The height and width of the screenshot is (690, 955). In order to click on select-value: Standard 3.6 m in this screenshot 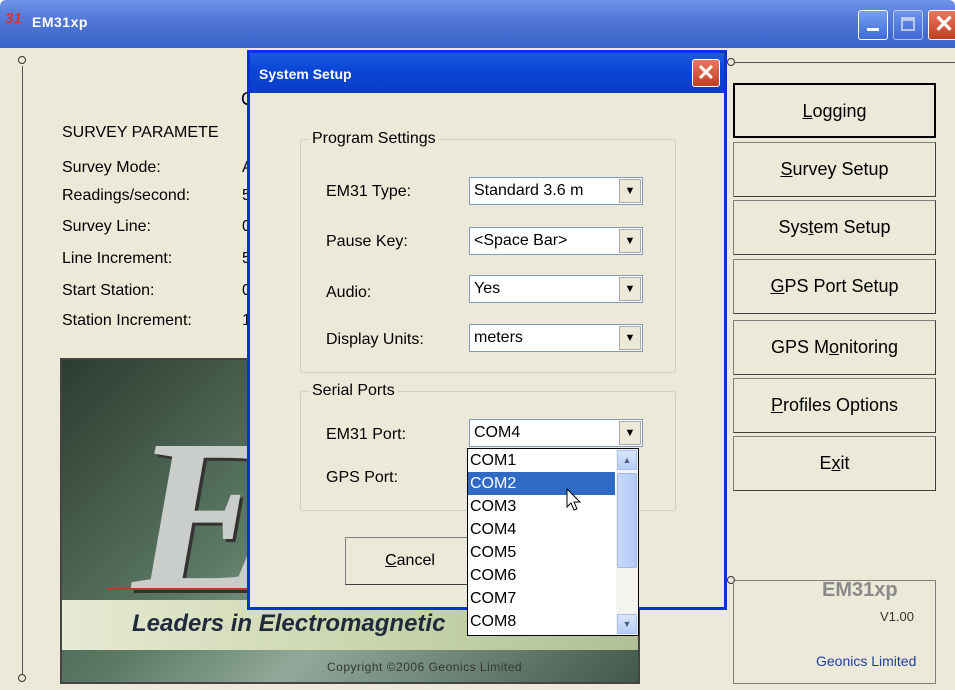, I will do `click(529, 190)`.